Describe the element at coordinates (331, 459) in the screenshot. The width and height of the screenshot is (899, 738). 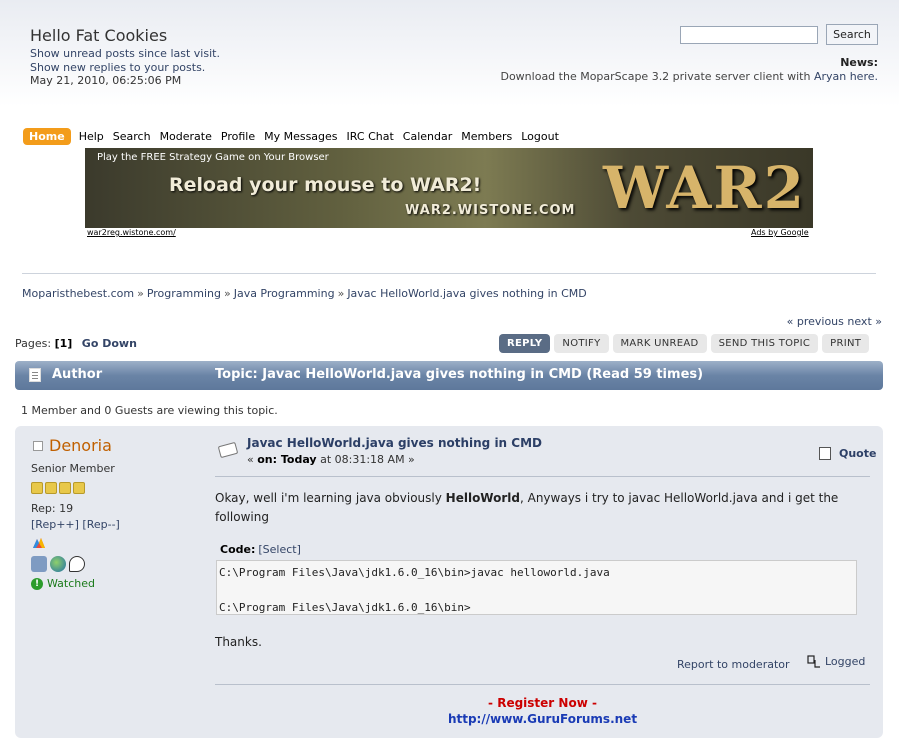
I see `post-date: « on: Today at 08:31:18 AM »` at that location.